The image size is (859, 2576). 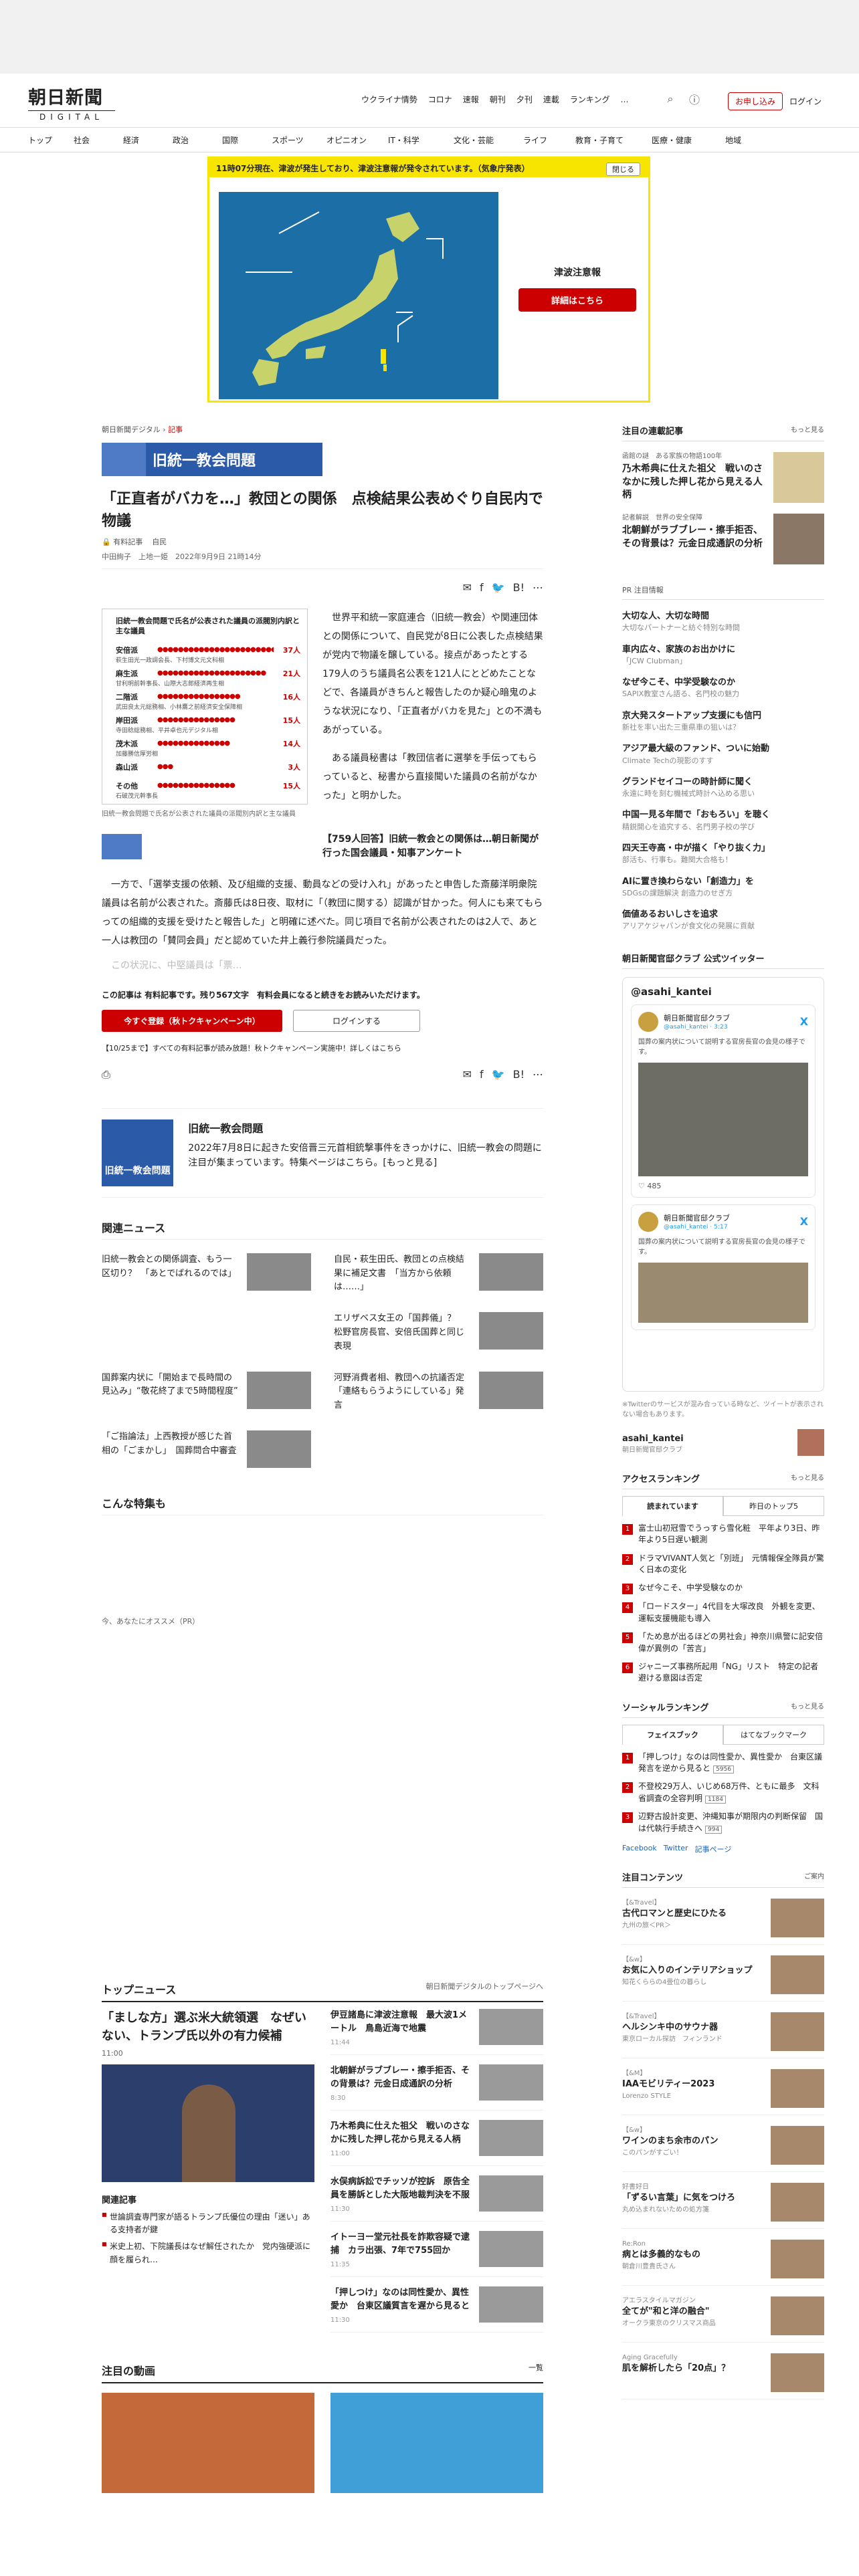 What do you see at coordinates (322, 847) in the screenshot?
I see `inline-related-article: 【759人回答】旧統一教会との関係は…朝日新聞が行った国会議員・知事アンケート` at bounding box center [322, 847].